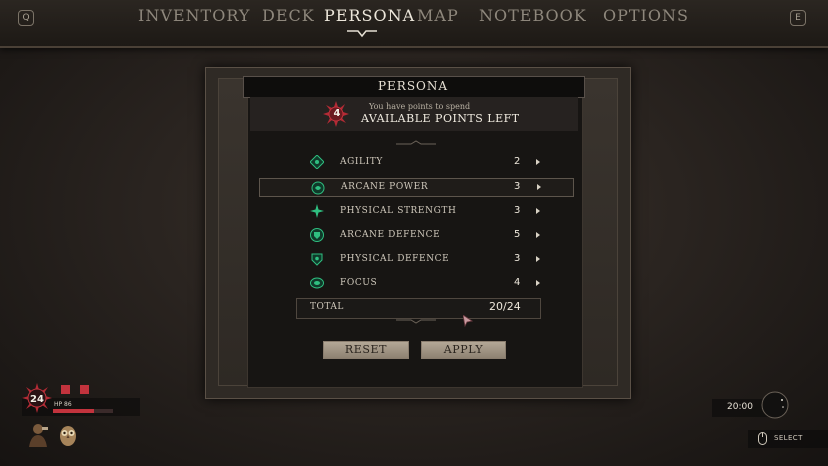 The width and height of the screenshot is (828, 466). What do you see at coordinates (420, 106) in the screenshot?
I see `points-subtitle: You have points to spend` at bounding box center [420, 106].